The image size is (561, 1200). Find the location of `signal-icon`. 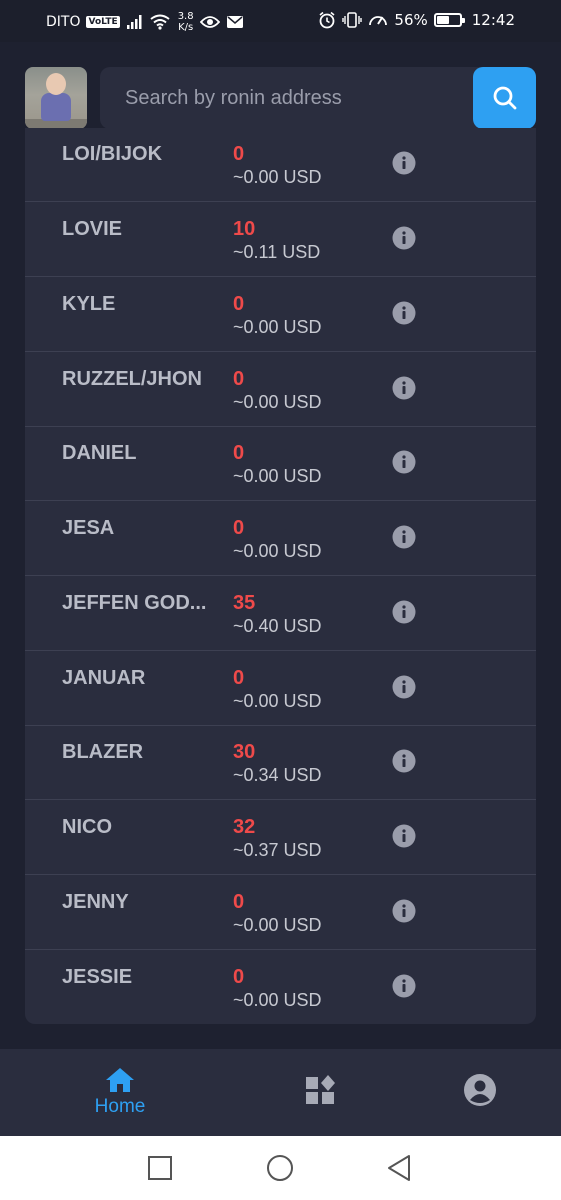

signal-icon is located at coordinates (134, 22).